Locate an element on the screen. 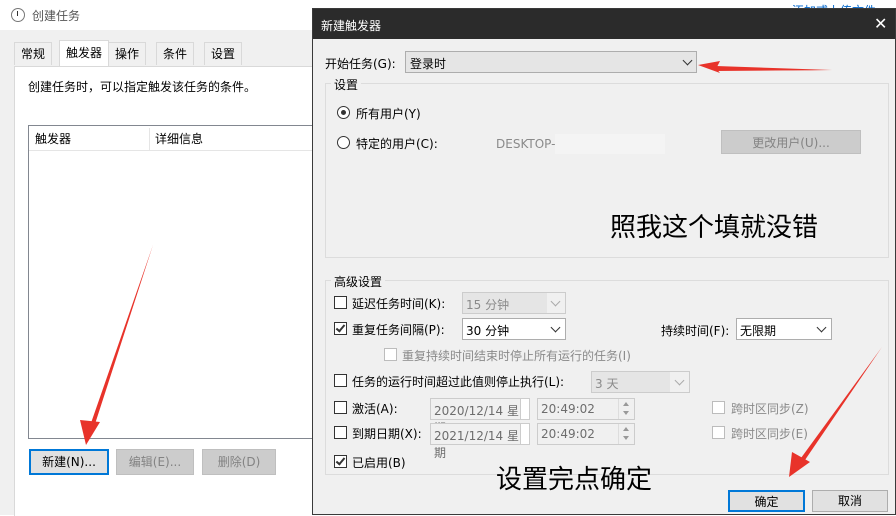  activate-date-picker: 2020/12/14 星期 is located at coordinates (480, 416).